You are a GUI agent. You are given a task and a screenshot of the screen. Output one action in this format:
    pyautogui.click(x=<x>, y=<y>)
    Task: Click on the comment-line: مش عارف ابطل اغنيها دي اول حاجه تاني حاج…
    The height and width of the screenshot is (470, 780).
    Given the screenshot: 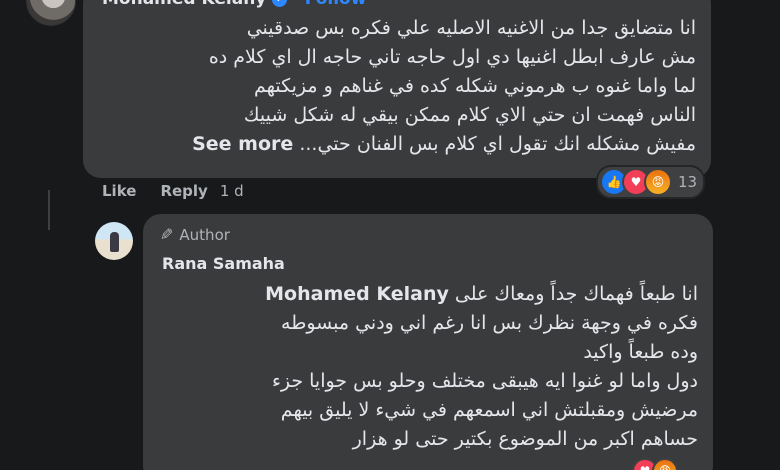 What is the action you would take?
    pyautogui.click(x=452, y=57)
    